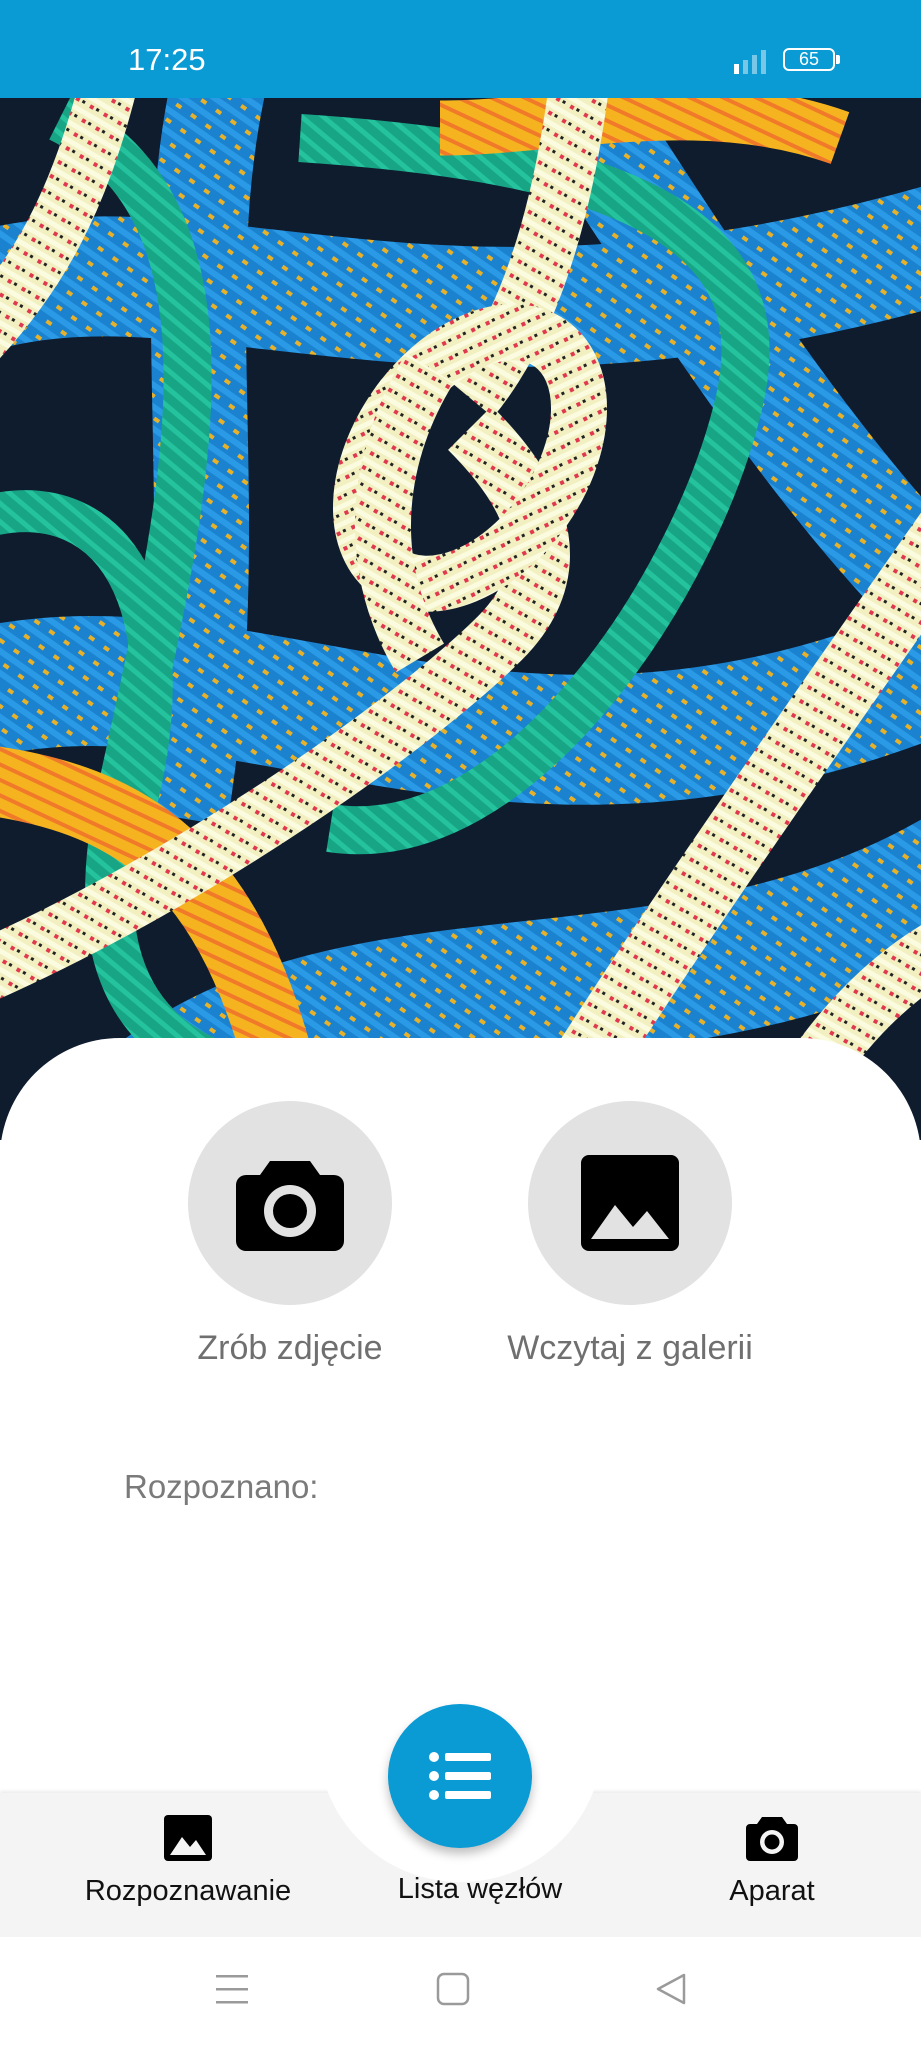  I want to click on battery-level: 65, so click(809, 59).